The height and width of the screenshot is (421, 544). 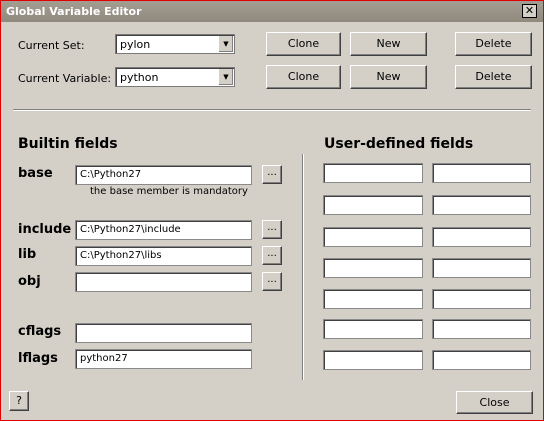 What do you see at coordinates (175, 77) in the screenshot?
I see `current-variable-dropdown: python ▼` at bounding box center [175, 77].